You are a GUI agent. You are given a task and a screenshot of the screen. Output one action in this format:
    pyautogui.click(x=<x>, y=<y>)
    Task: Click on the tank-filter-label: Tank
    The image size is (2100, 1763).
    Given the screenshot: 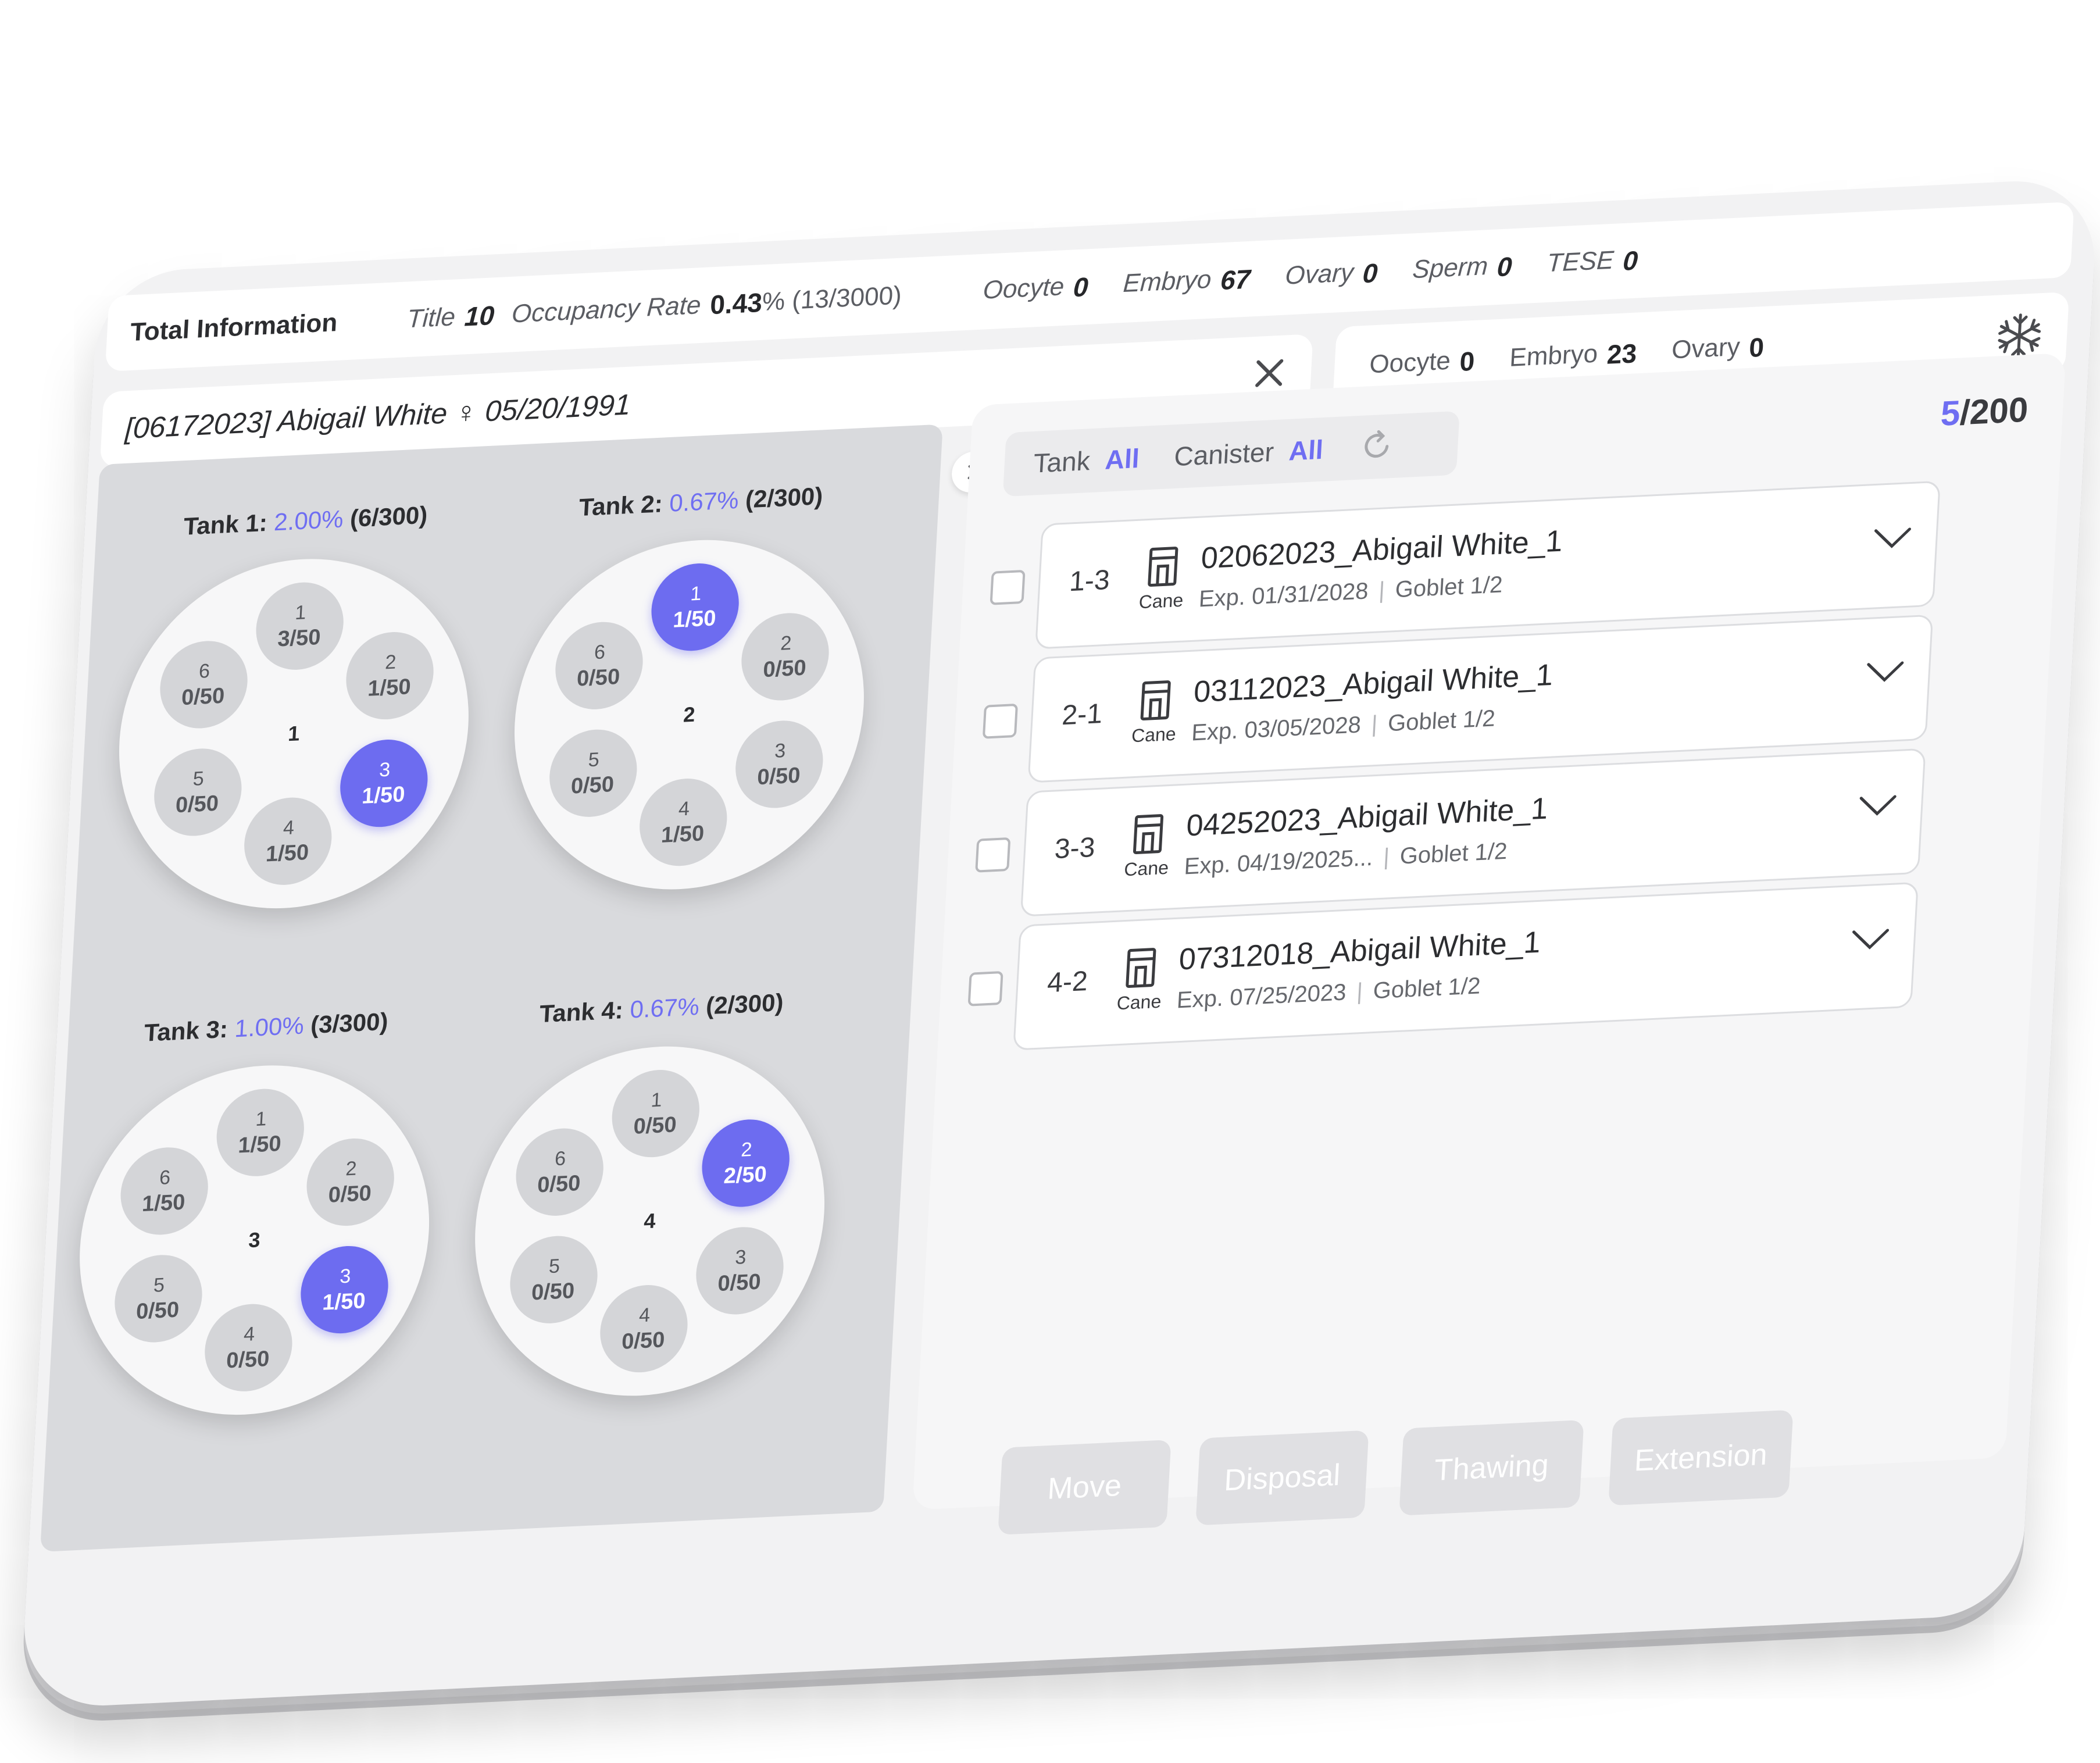 What is the action you would take?
    pyautogui.click(x=1062, y=462)
    